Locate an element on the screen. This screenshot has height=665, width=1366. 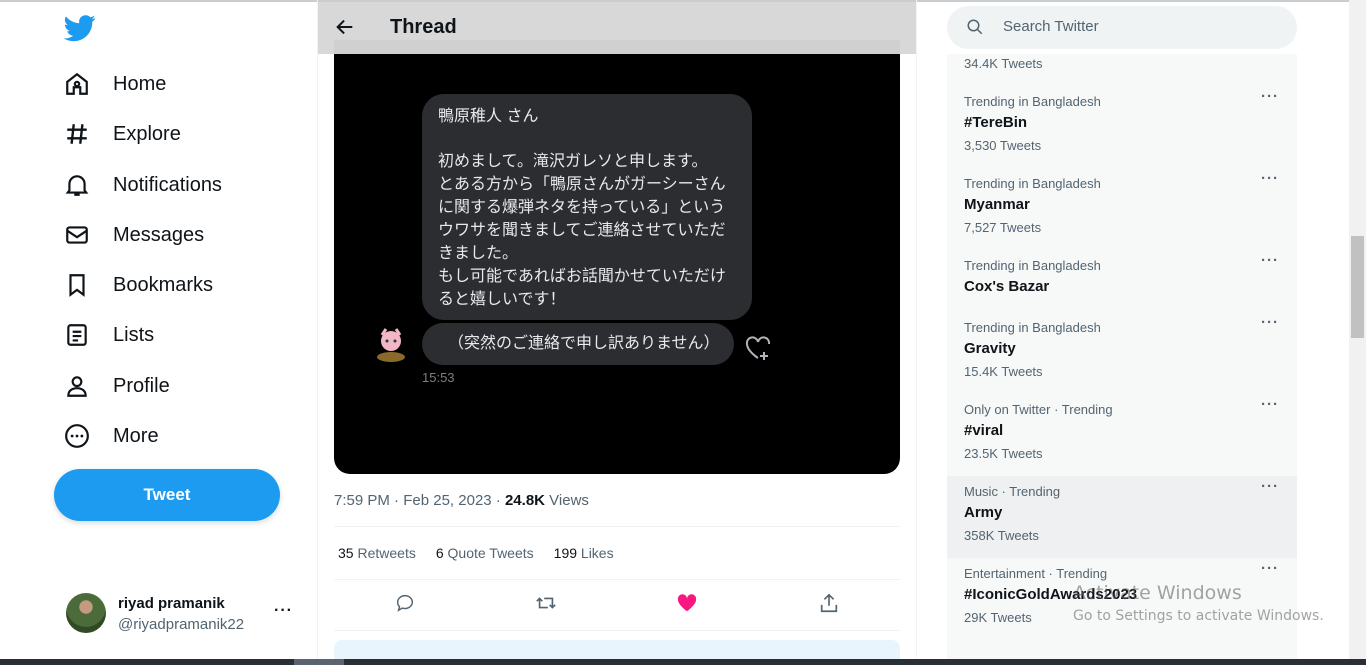
tweet-actions is located at coordinates (617, 605).